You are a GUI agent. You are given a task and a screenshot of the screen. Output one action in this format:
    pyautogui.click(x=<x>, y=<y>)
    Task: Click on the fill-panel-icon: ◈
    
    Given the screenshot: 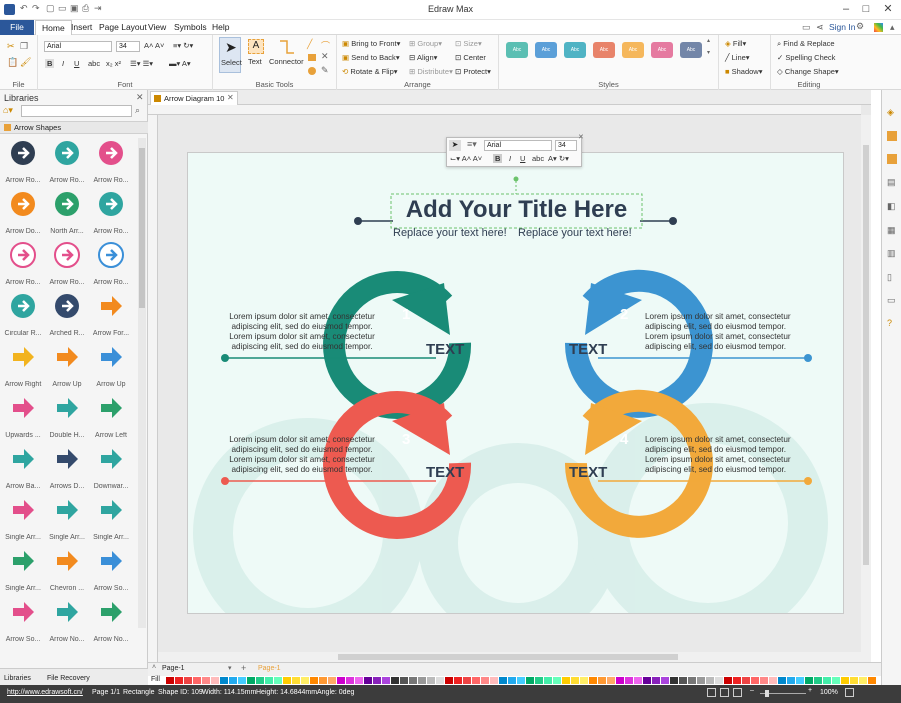 What is the action you would take?
    pyautogui.click(x=890, y=112)
    